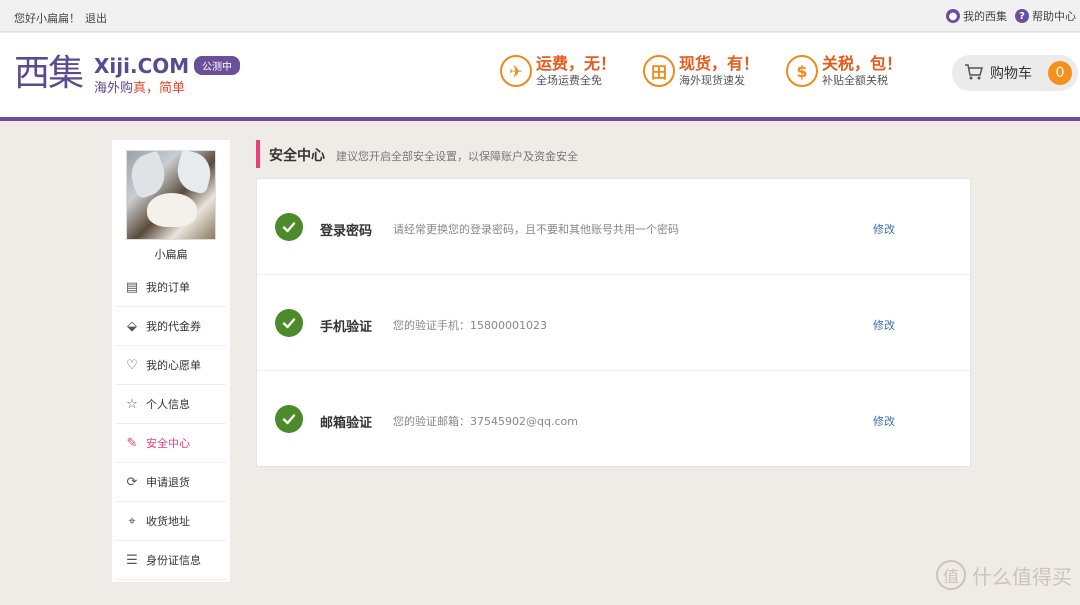 The image size is (1080, 605). I want to click on promo-subtitle: 补贴全额关税, so click(855, 80).